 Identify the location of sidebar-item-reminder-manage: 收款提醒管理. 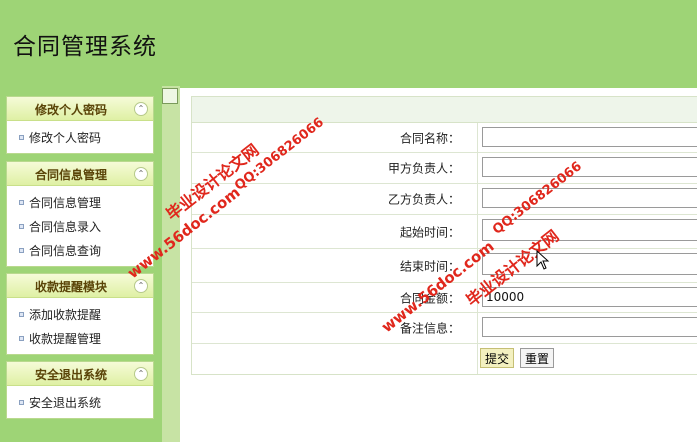
(80, 339).